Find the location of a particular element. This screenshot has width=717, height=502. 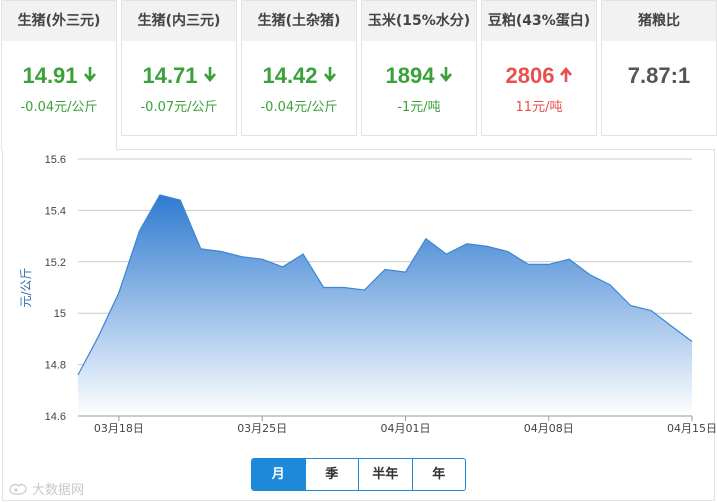

y-tick-label: 14.6 is located at coordinates (55, 417).